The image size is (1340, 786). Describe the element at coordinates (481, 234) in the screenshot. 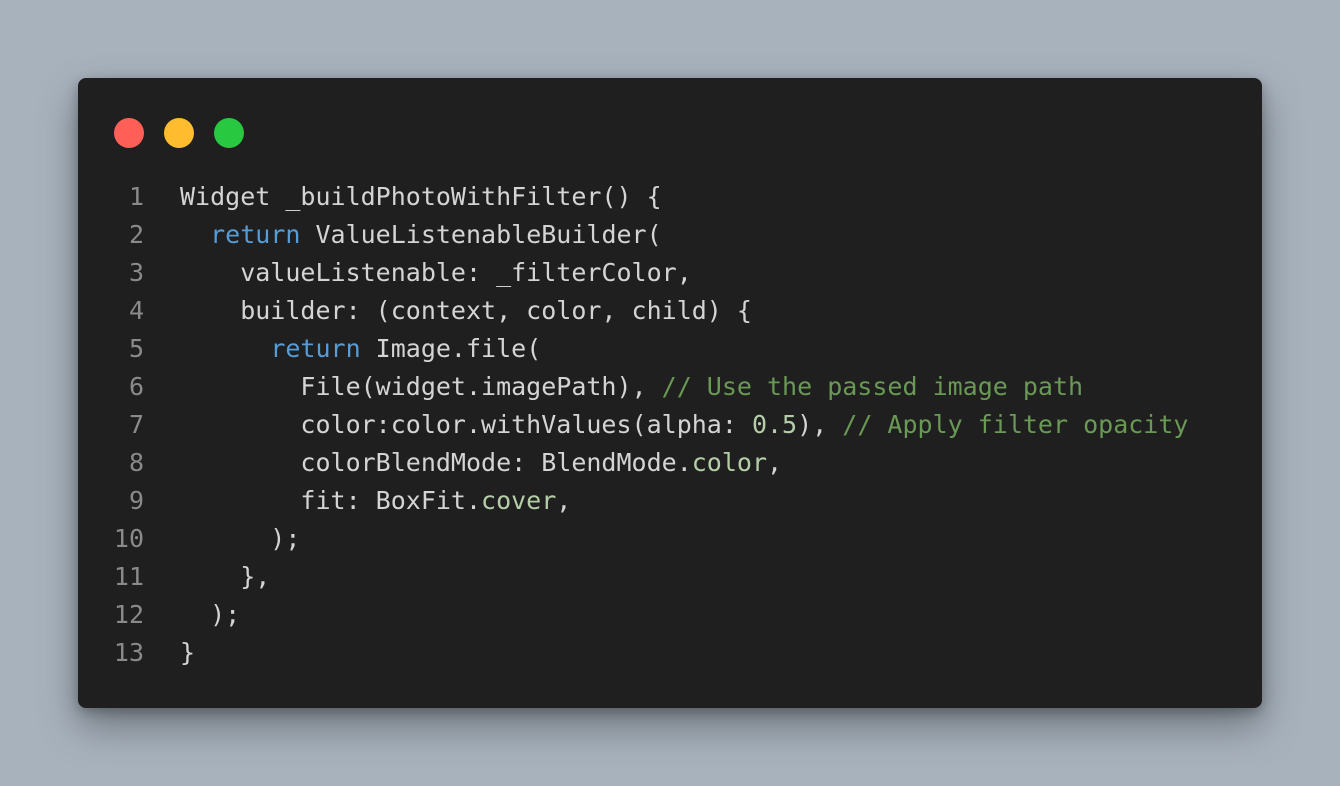

I see `code-token: ValueListenableBuilder(` at that location.